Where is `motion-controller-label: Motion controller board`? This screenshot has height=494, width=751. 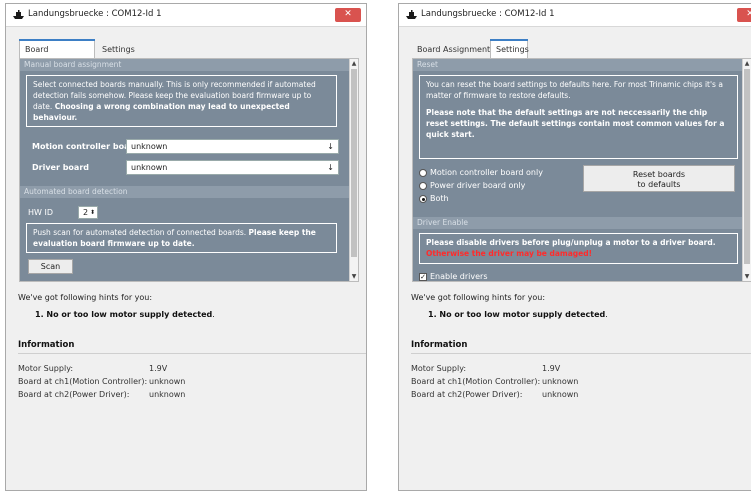
motion-controller-label: Motion controller board is located at coordinates (86, 146).